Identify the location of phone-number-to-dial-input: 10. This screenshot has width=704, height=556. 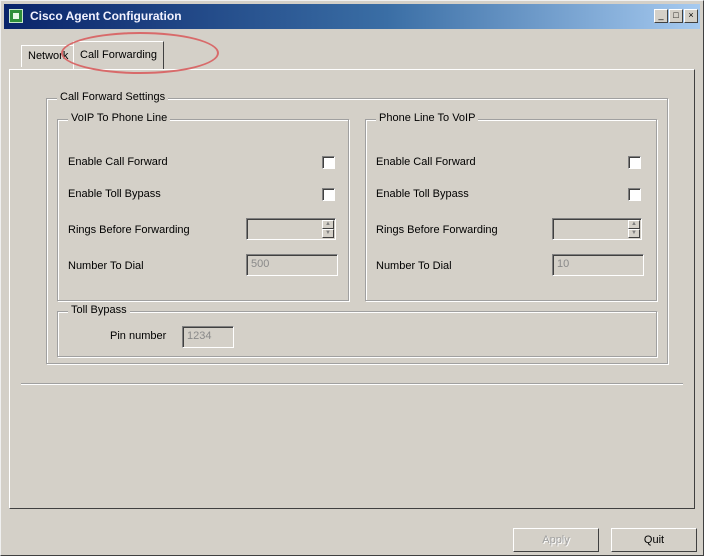
(598, 265).